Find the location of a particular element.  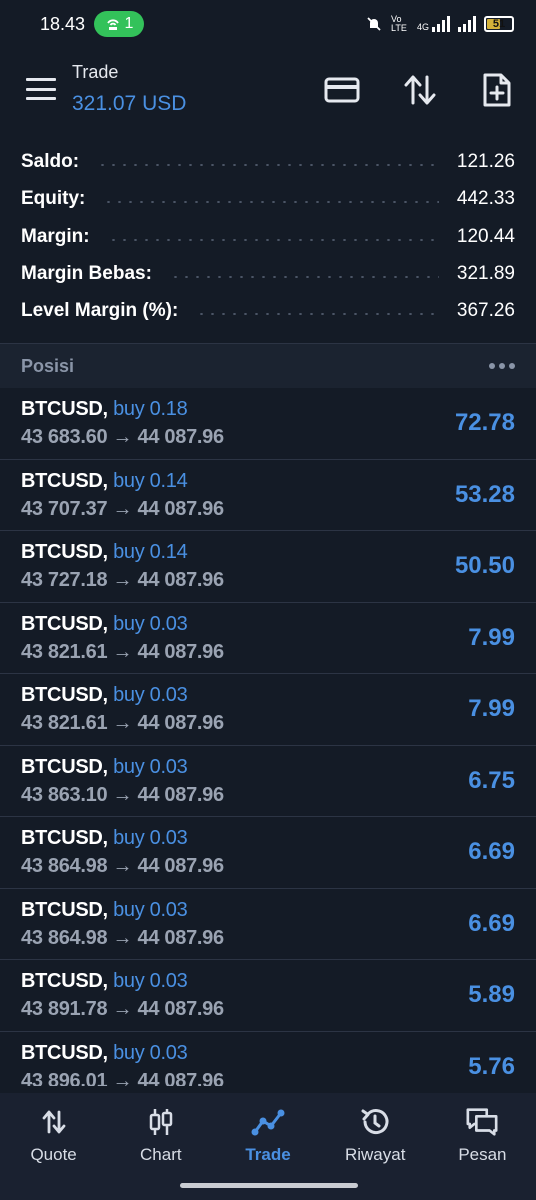

candlestick-icon is located at coordinates (161, 1122).